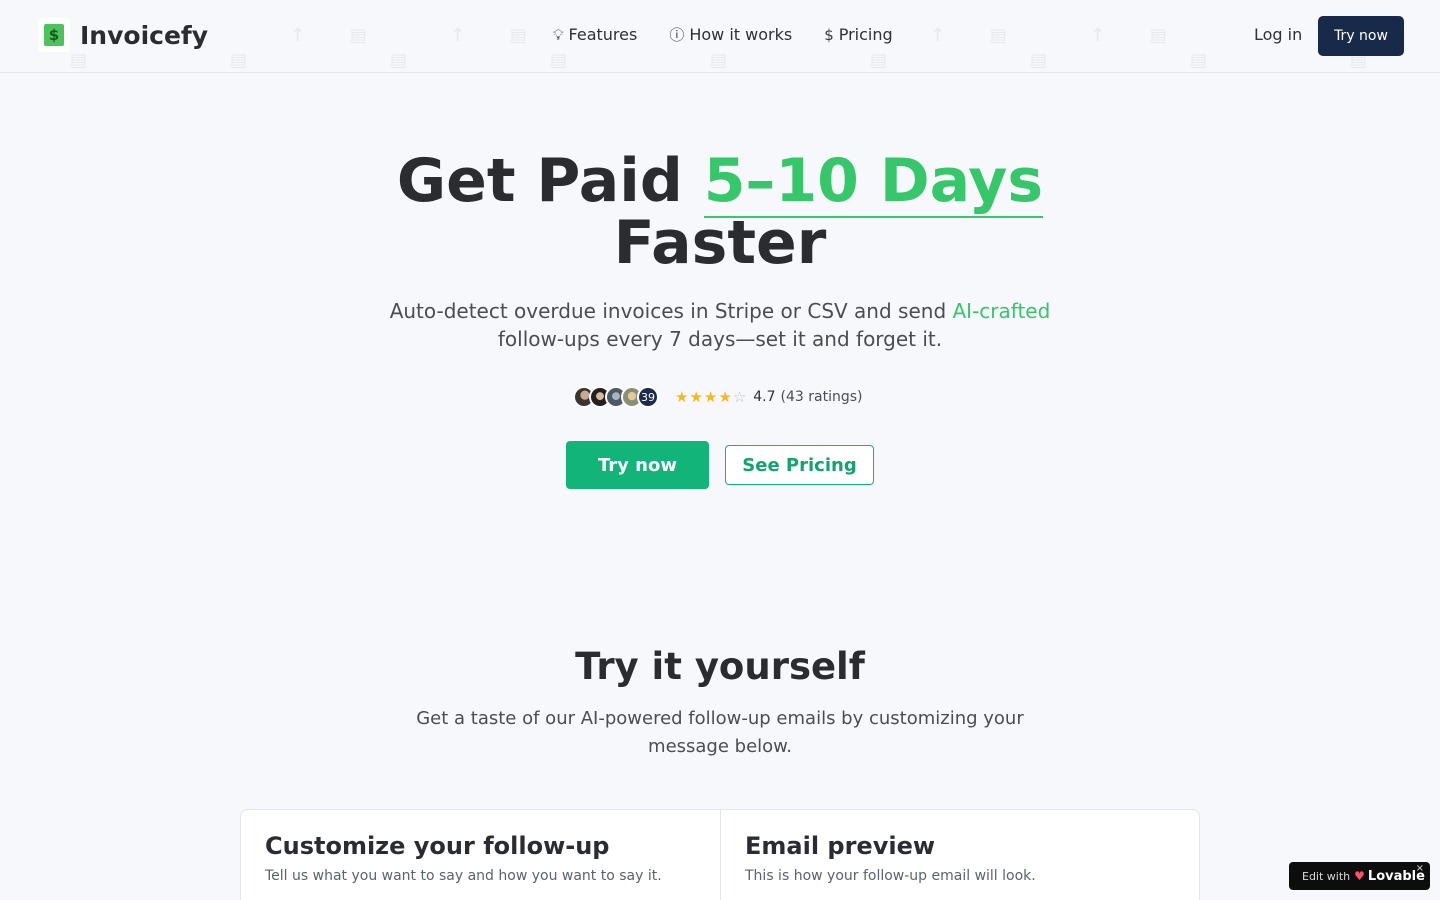 The height and width of the screenshot is (900, 1440). I want to click on dollar-doc-icon: $, so click(54, 35).